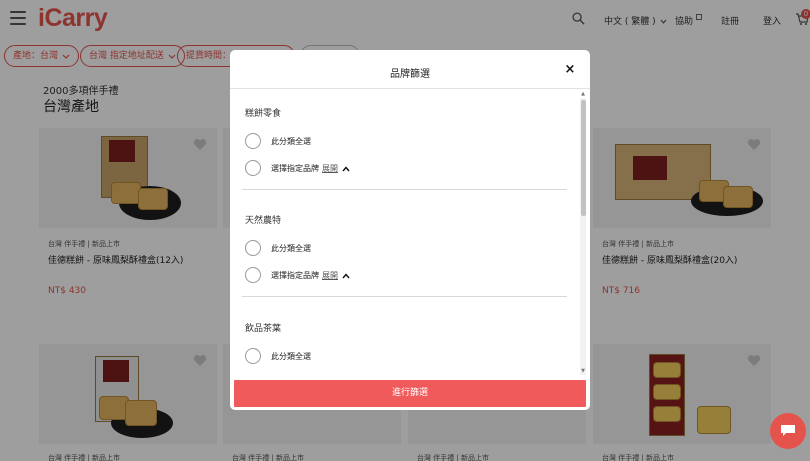 This screenshot has width=810, height=461. Describe the element at coordinates (253, 141) in the screenshot. I see `radio-select-all-snacks` at that location.